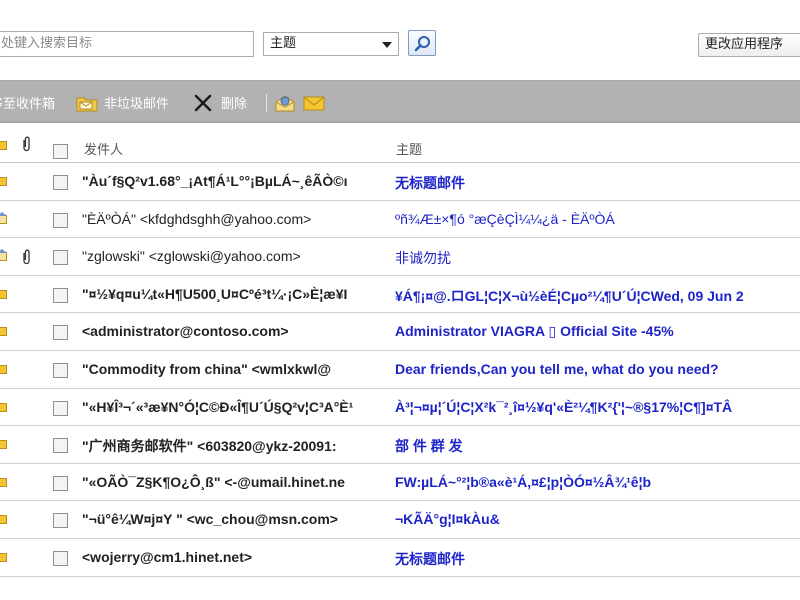 Image resolution: width=800 pixels, height=600 pixels. What do you see at coordinates (400, 101) in the screenshot?
I see `message-toolbar: 移至收件箱 非垃圾邮件 删除` at bounding box center [400, 101].